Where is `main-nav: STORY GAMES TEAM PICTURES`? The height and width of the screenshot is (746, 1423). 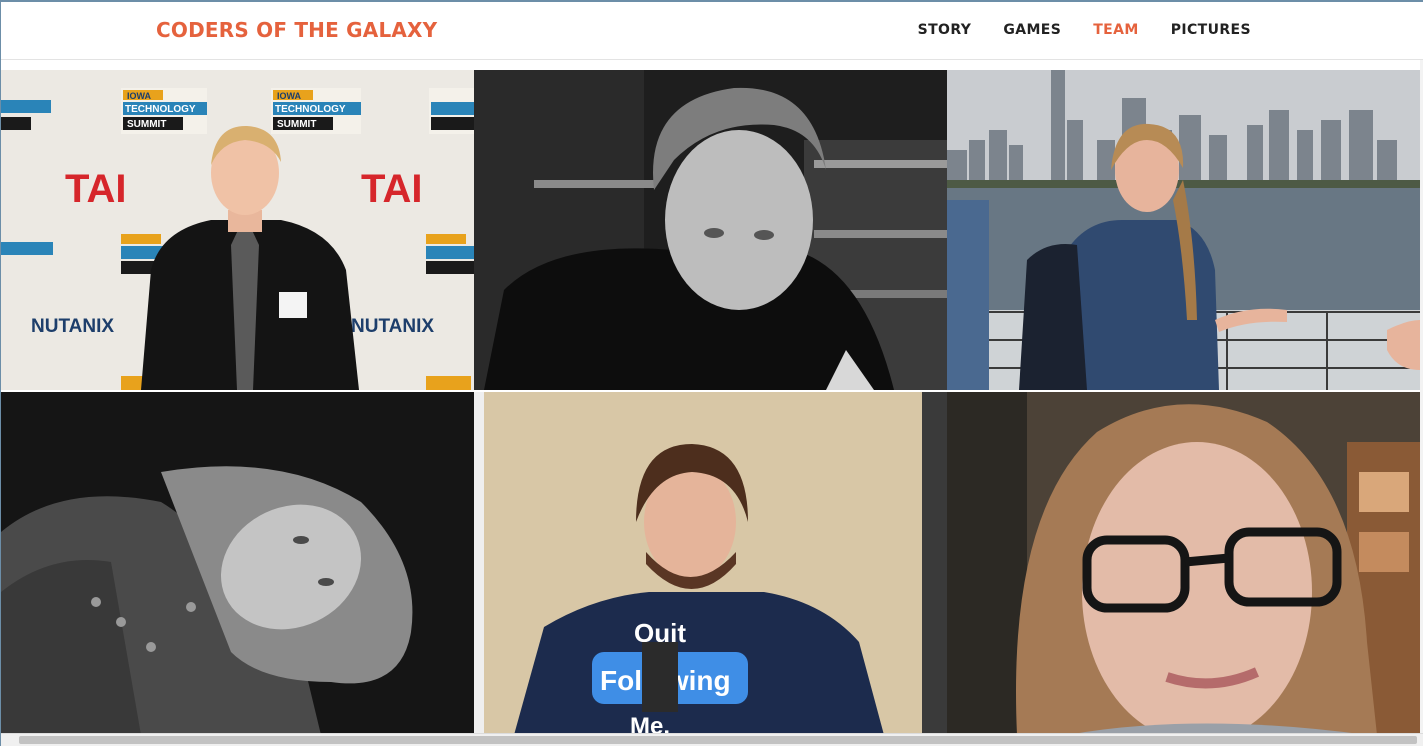
main-nav: STORY GAMES TEAM PICTURES is located at coordinates (1068, 30).